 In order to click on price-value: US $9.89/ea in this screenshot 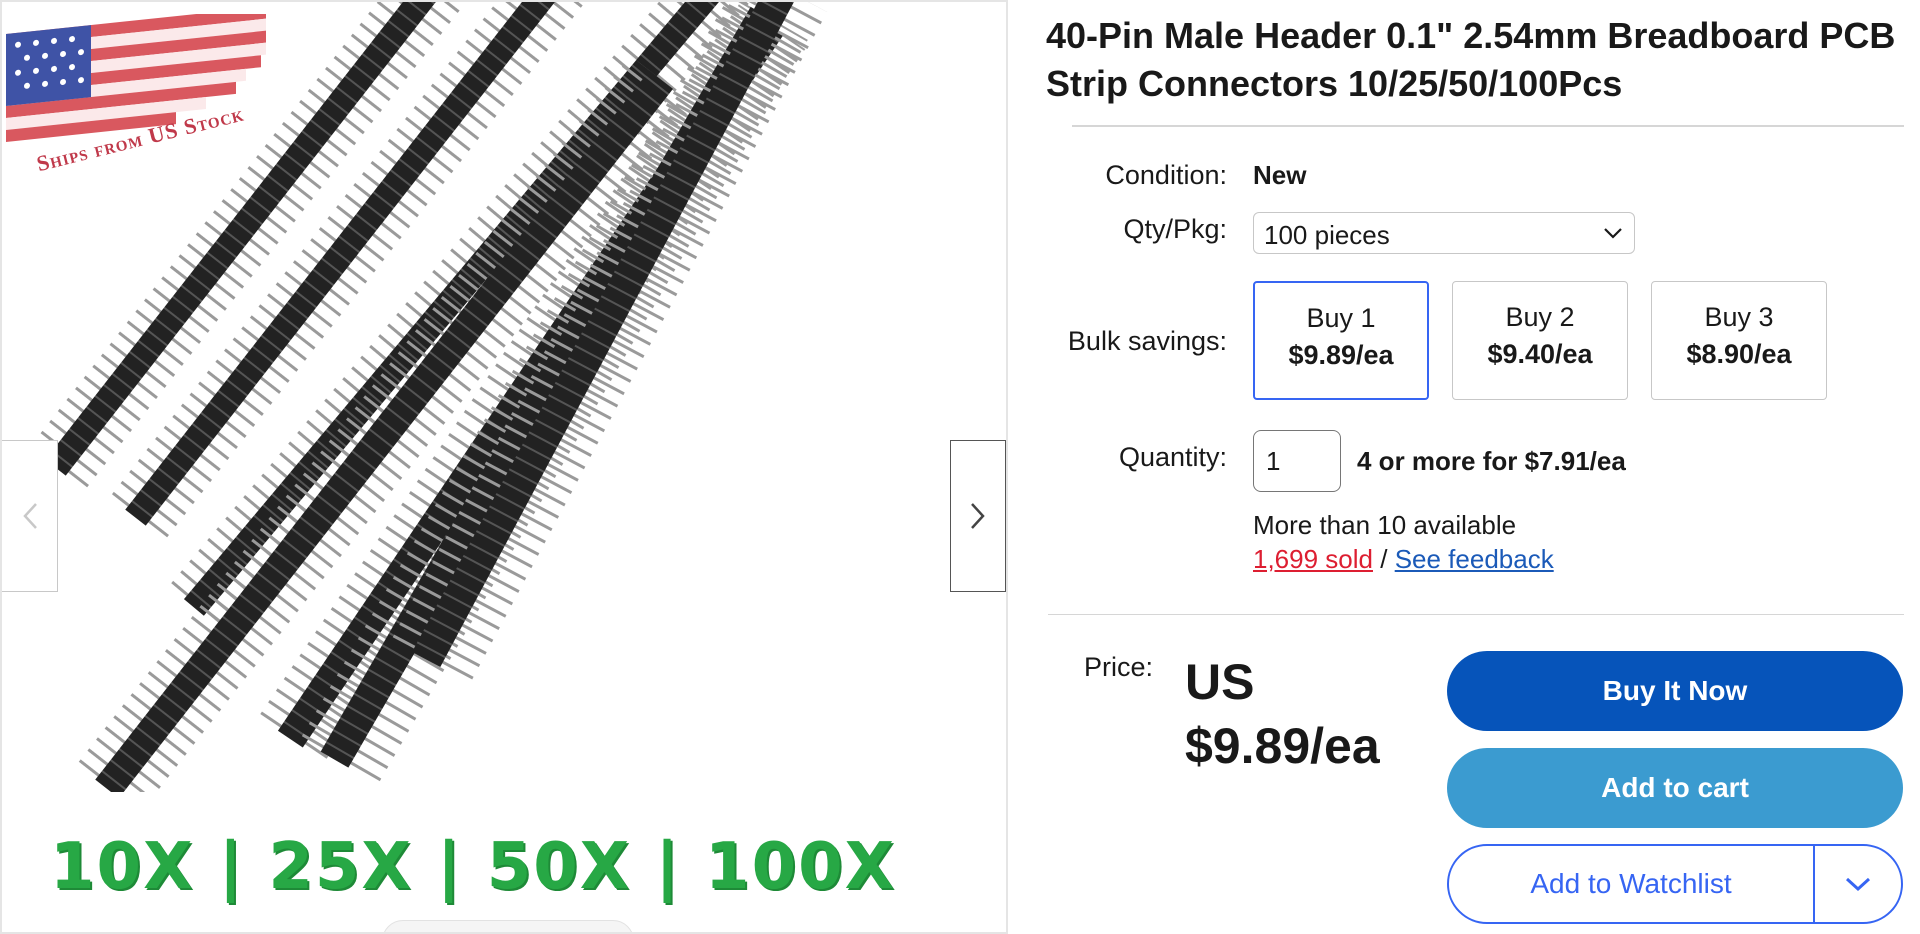, I will do `click(1282, 714)`.